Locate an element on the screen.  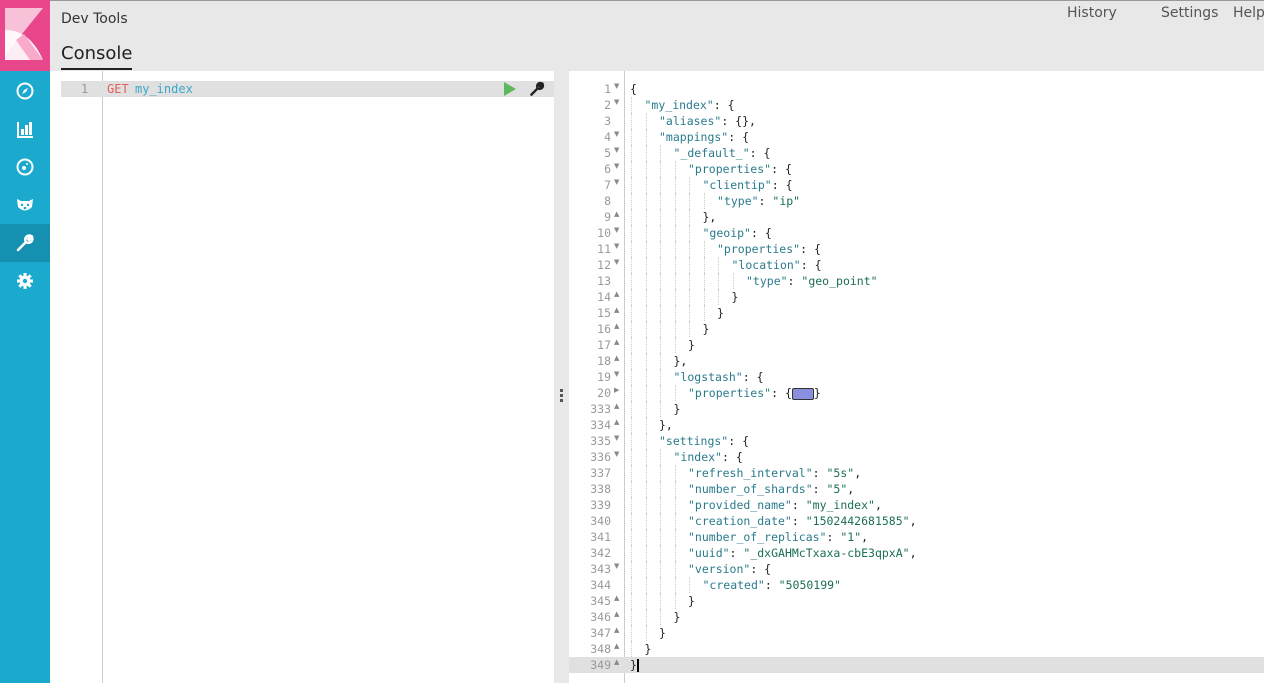
output-line: 7 ▼ "clientip": { is located at coordinates (916, 185).